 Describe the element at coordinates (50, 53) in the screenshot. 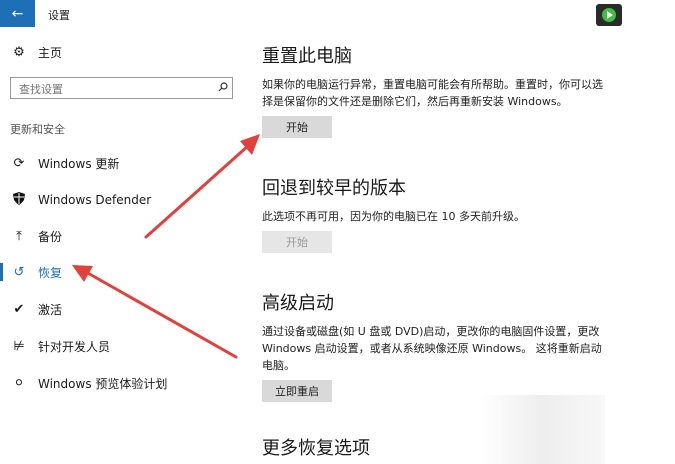

I see `sidebar-item-label: 主页` at that location.